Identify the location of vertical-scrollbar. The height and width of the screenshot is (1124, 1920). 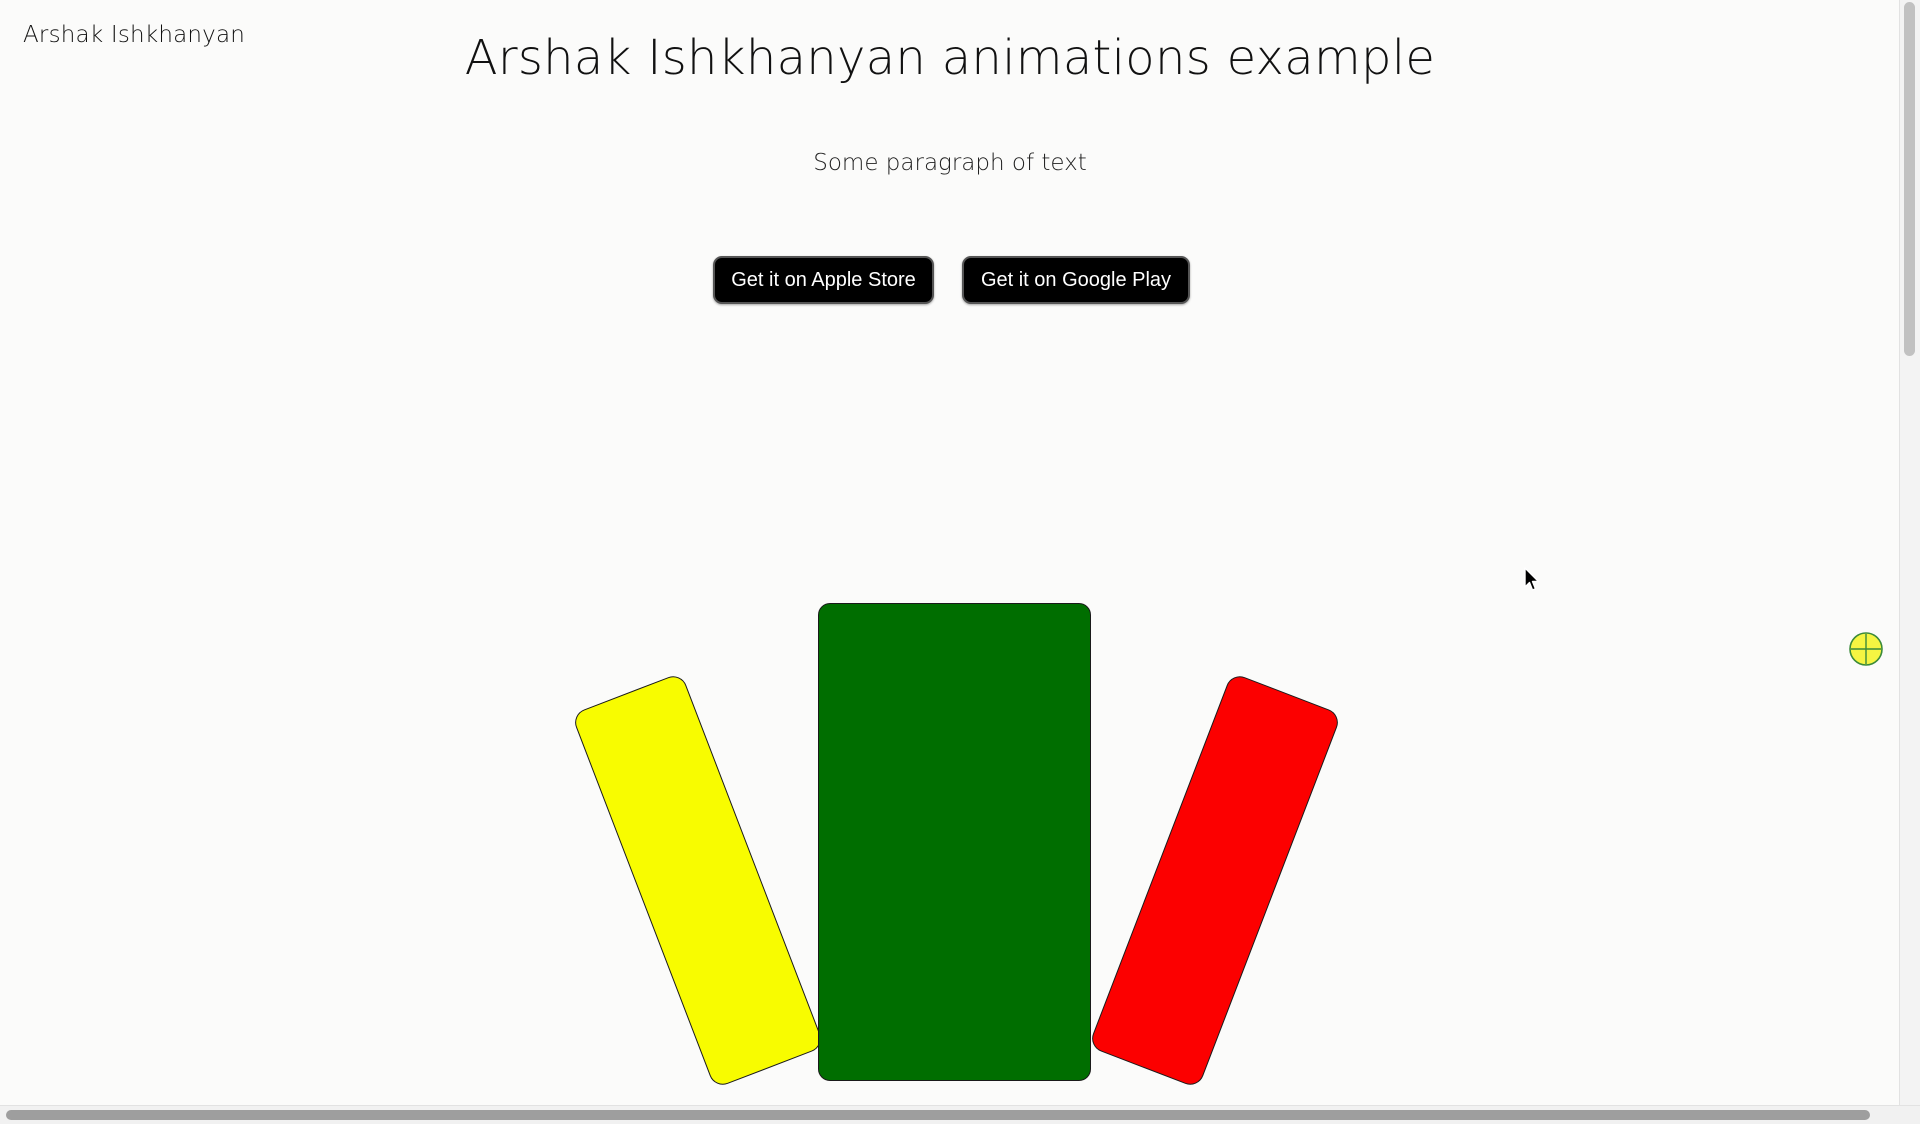
(1909, 562).